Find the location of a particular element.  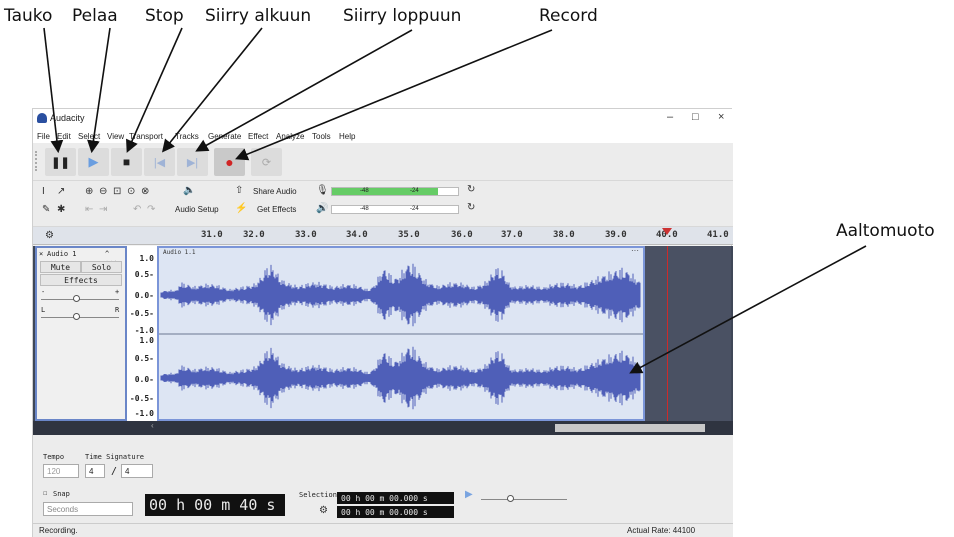

stop-icon: ■ is located at coordinates (126, 162).